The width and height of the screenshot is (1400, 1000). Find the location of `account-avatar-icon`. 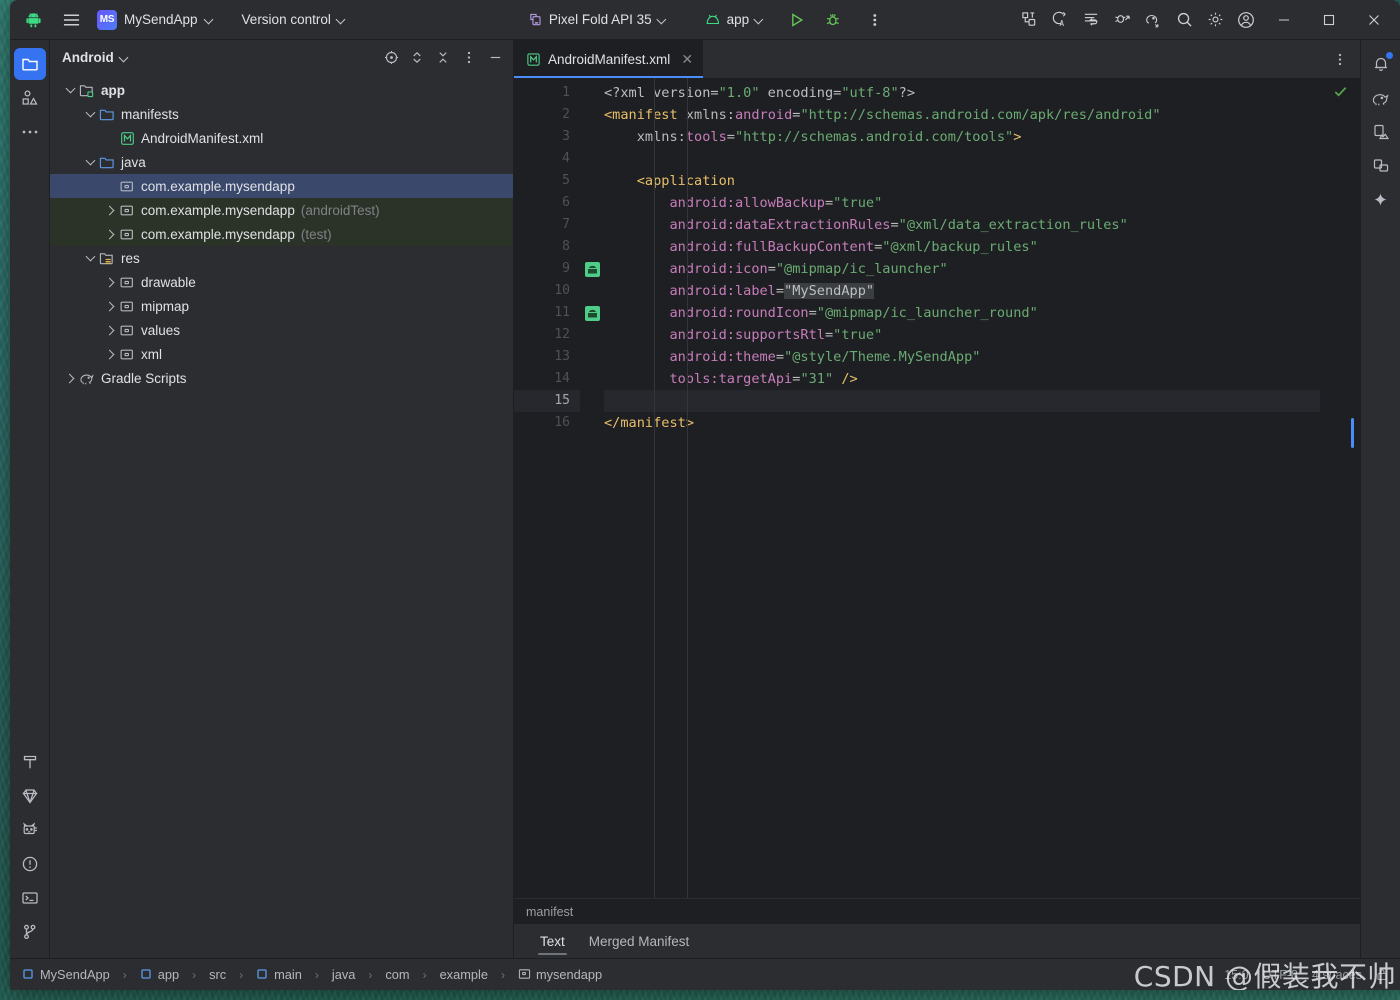

account-avatar-icon is located at coordinates (1246, 20).